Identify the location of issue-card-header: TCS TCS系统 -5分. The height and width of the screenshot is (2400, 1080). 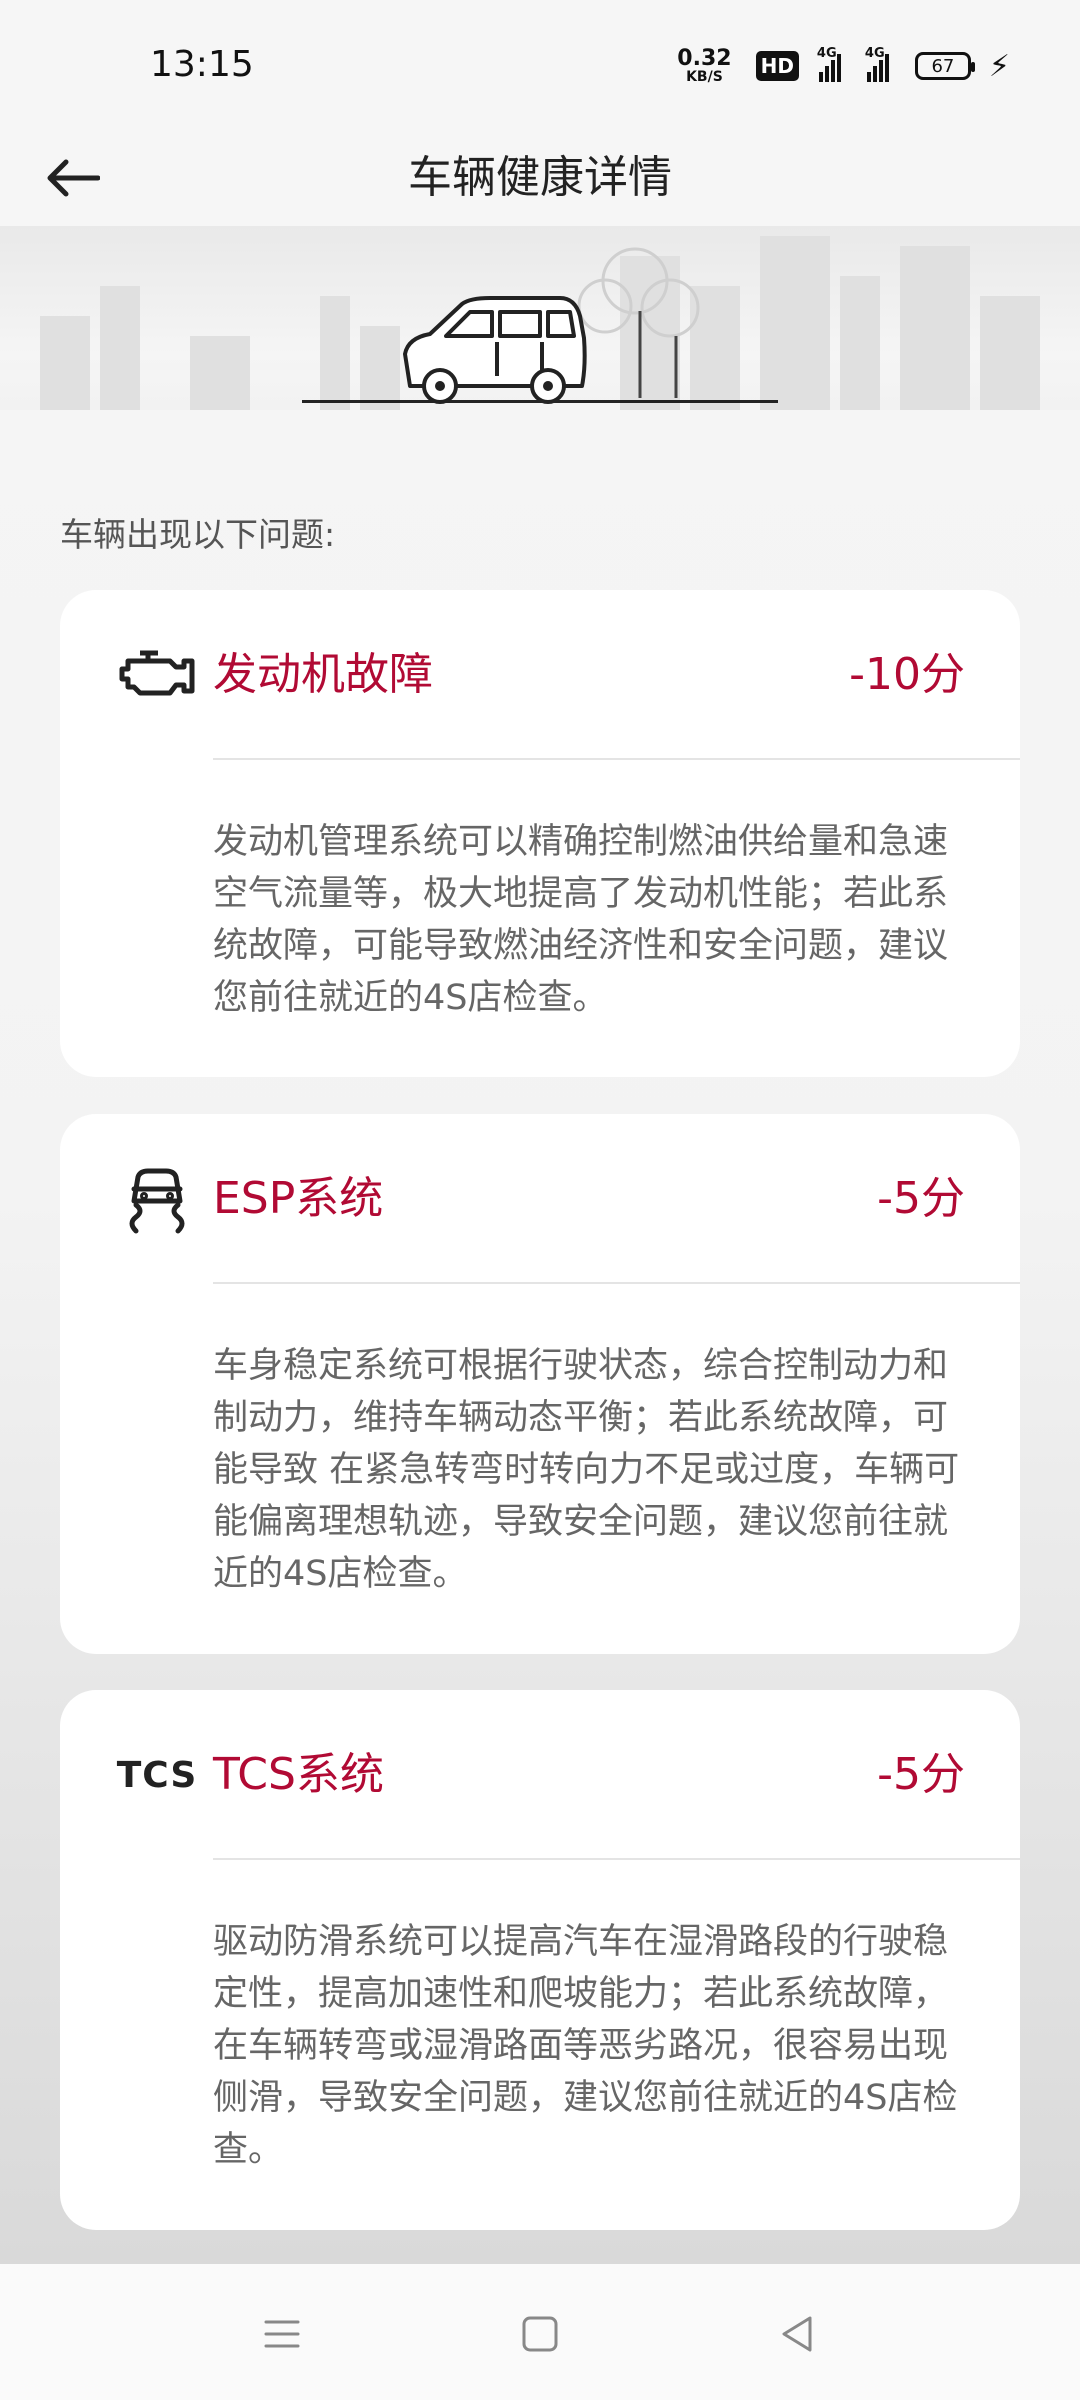
(540, 1775).